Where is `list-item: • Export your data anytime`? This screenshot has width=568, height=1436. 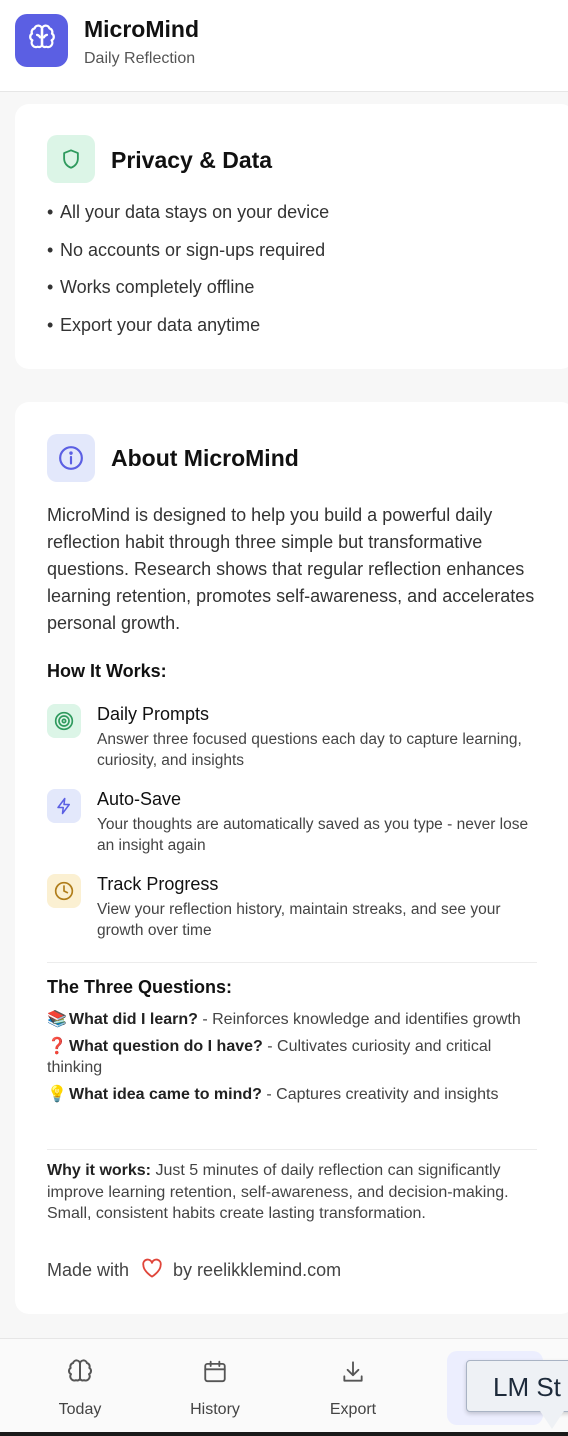 list-item: • Export your data anytime is located at coordinates (154, 324).